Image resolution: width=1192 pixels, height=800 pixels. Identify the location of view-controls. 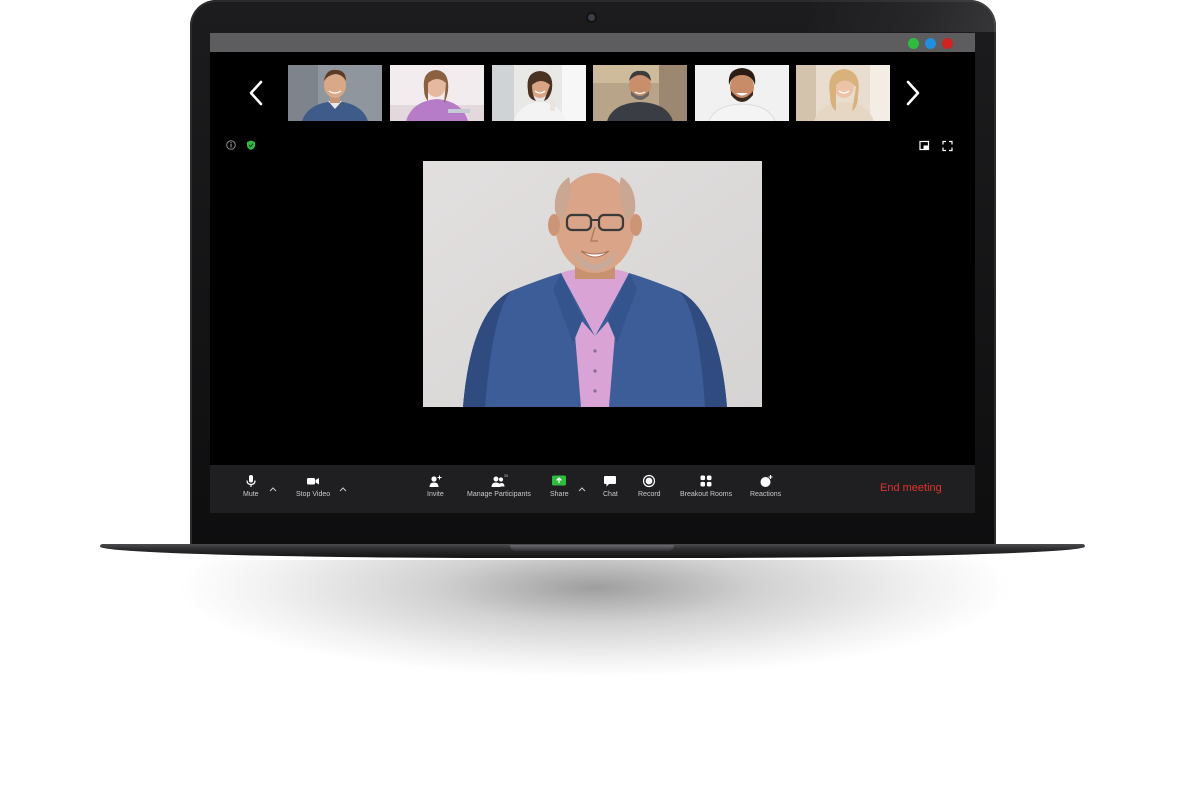
(938, 148).